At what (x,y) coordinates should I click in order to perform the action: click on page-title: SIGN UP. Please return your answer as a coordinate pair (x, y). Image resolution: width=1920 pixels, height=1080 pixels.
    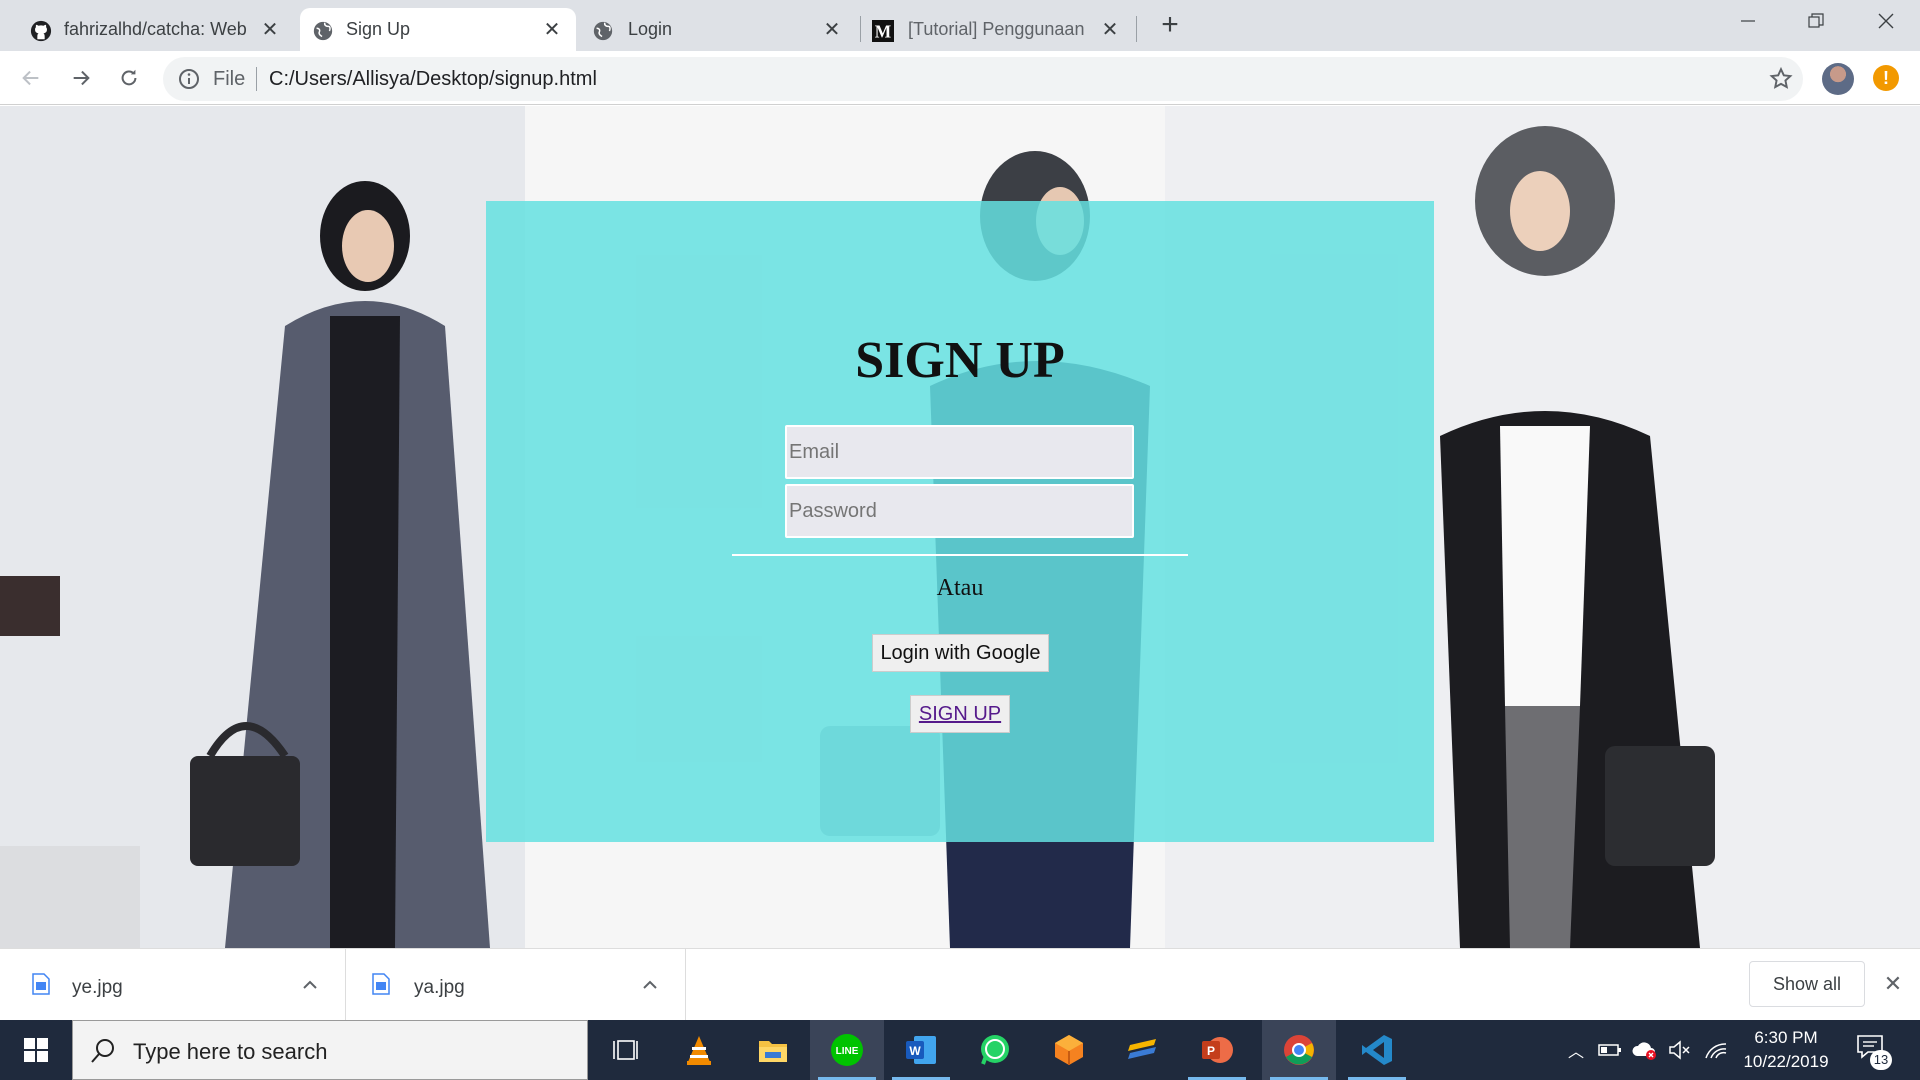
    Looking at the image, I should click on (960, 360).